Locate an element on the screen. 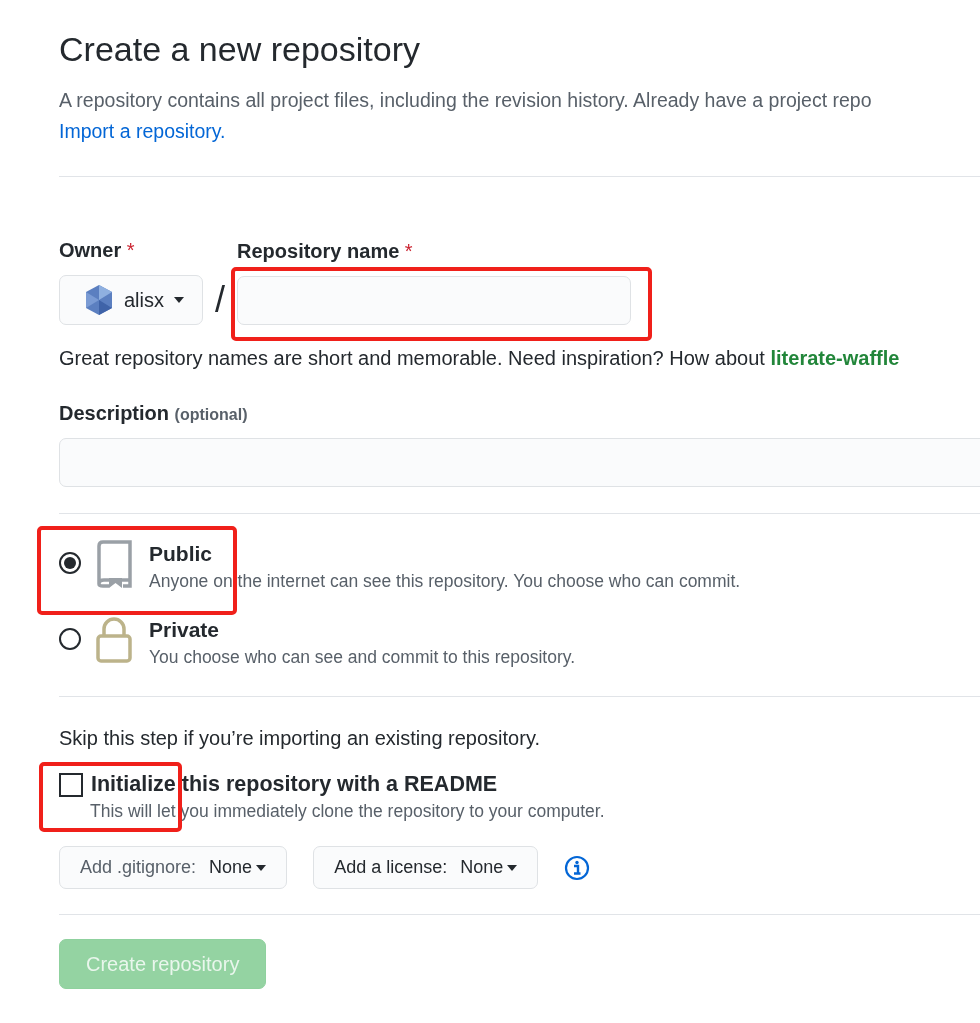 The image size is (980, 1023). page-title: Create a new repository is located at coordinates (240, 49).